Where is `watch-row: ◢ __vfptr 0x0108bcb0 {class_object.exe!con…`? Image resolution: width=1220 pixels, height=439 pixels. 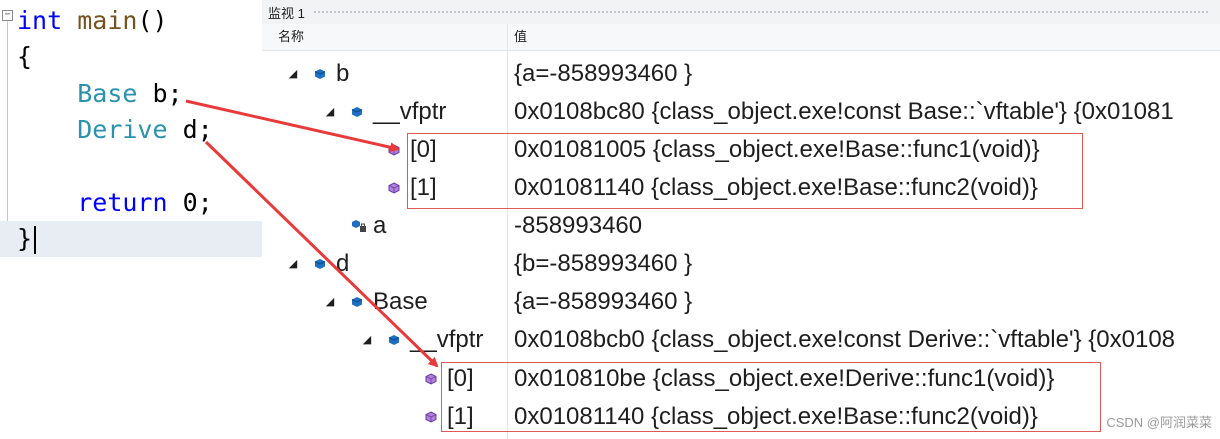
watch-row: ◢ __vfptr 0x0108bcb0 {class_object.exe!con… is located at coordinates (741, 340).